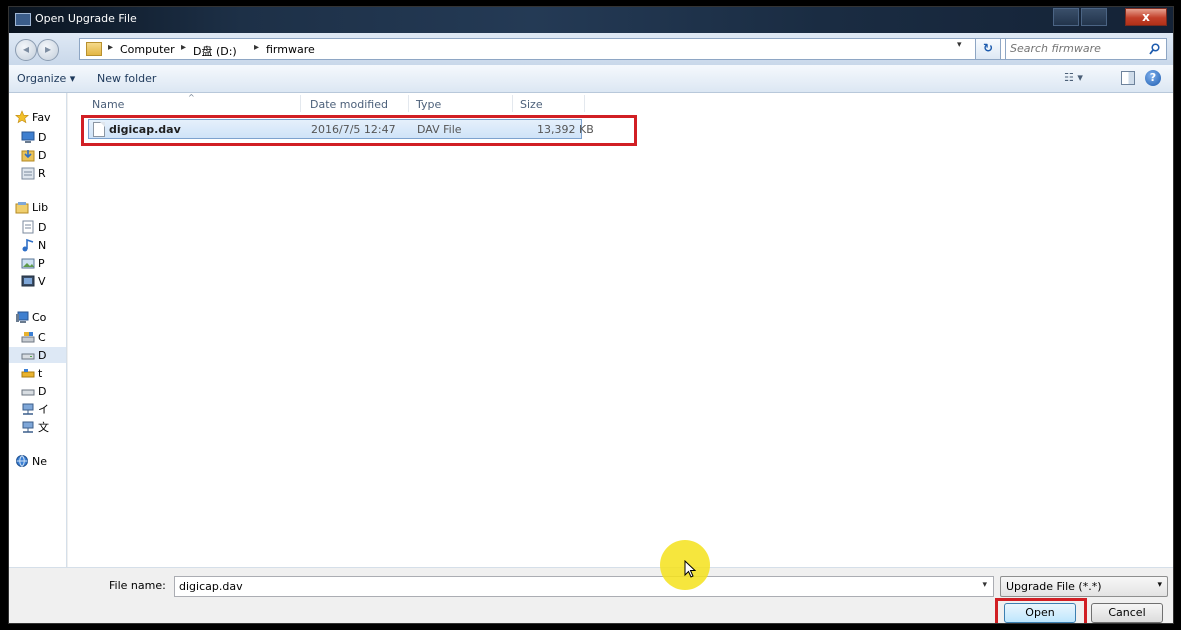 The width and height of the screenshot is (1181, 630). Describe the element at coordinates (23, 19) in the screenshot. I see `app-icon` at that location.